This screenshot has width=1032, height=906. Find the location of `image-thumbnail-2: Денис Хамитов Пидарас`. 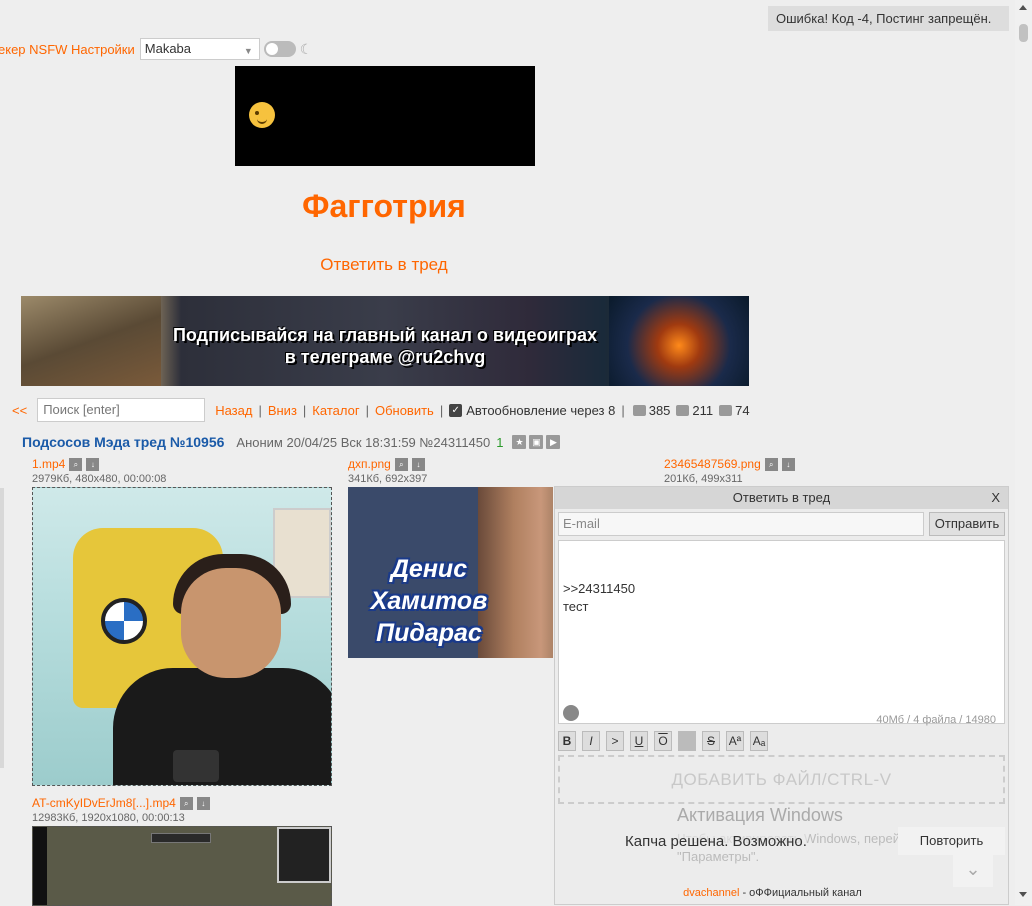

image-thumbnail-2: Денис Хамитов Пидарас is located at coordinates (450, 572).